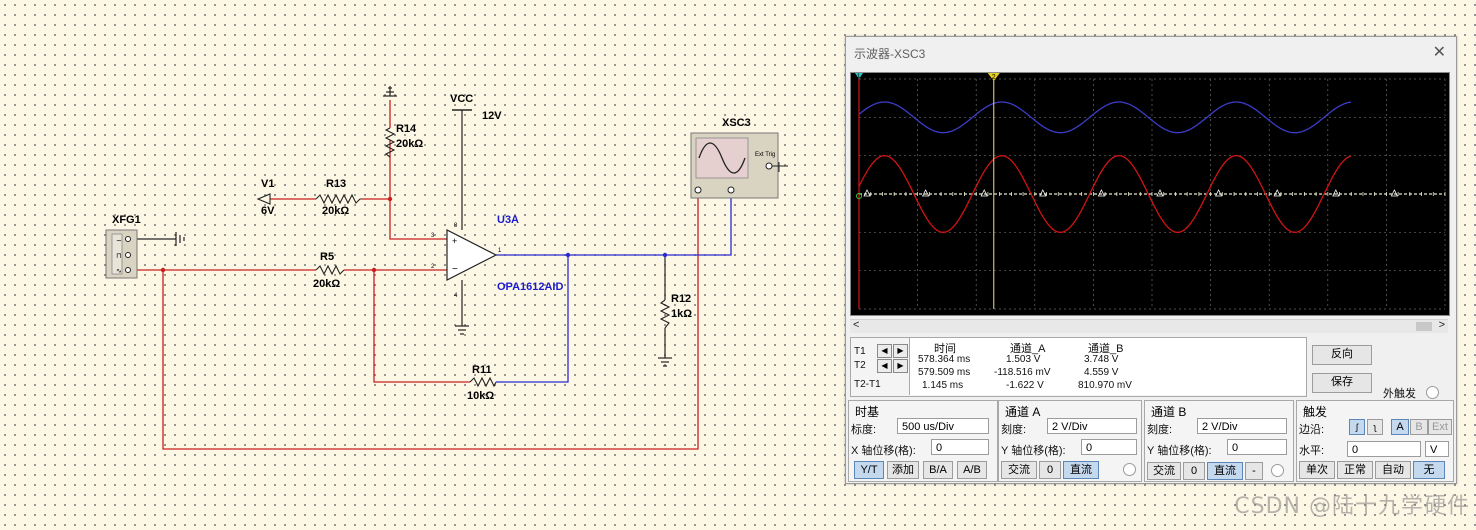  Describe the element at coordinates (1342, 383) in the screenshot. I see `save-button: 保存` at that location.